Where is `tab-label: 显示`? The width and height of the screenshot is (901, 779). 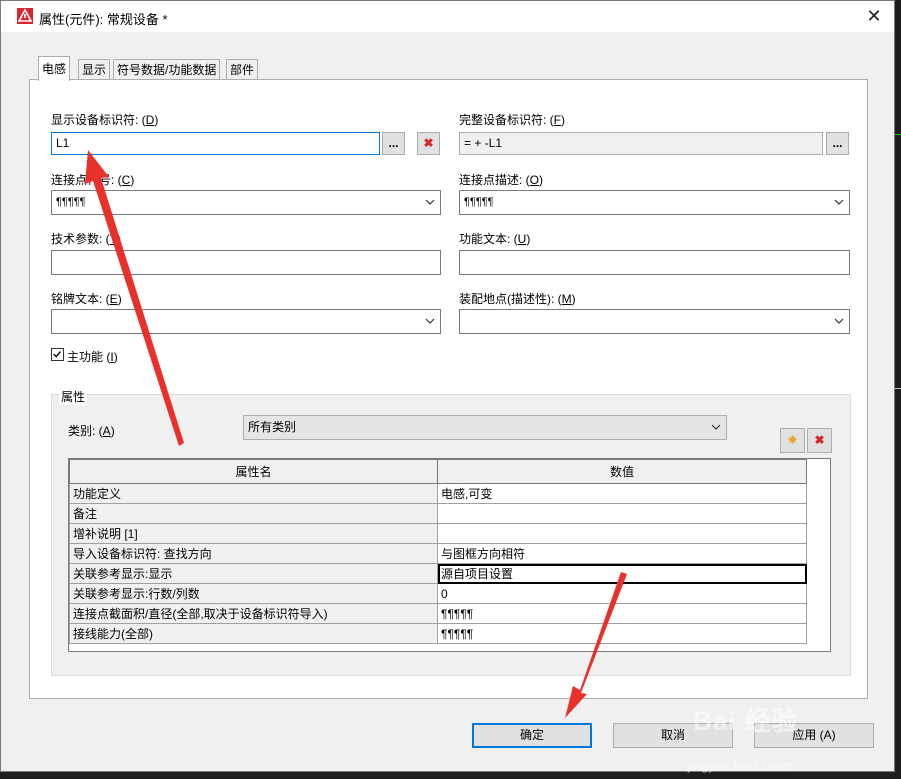
tab-label: 显示 is located at coordinates (94, 70).